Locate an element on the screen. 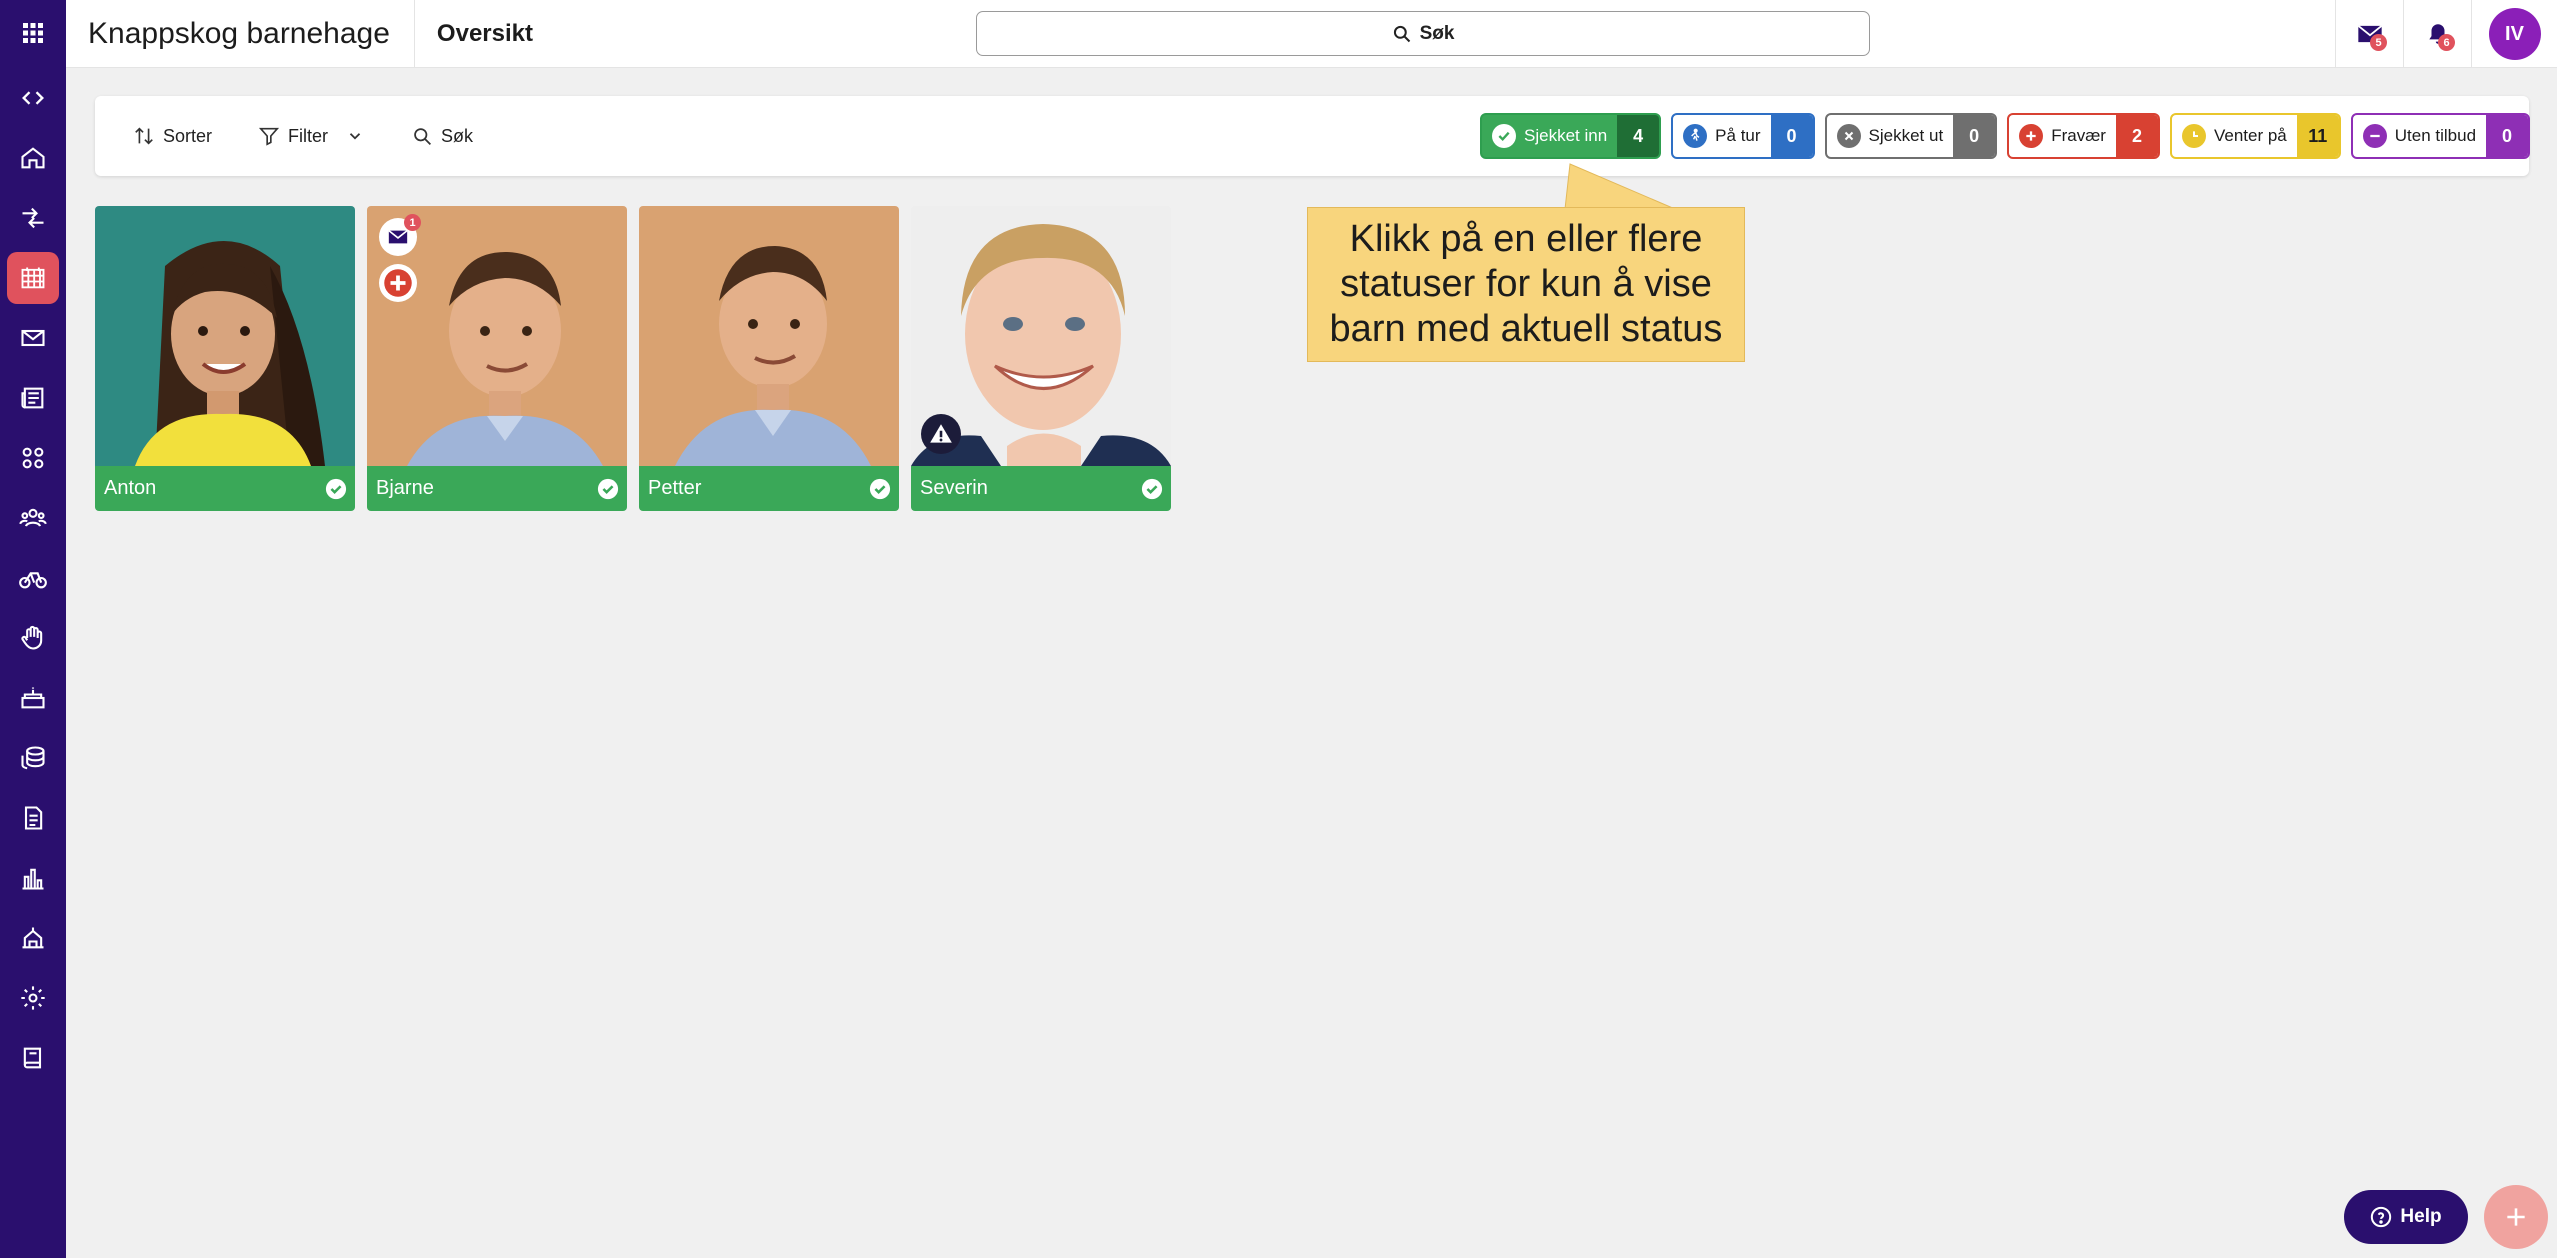  warning-badge is located at coordinates (941, 434).